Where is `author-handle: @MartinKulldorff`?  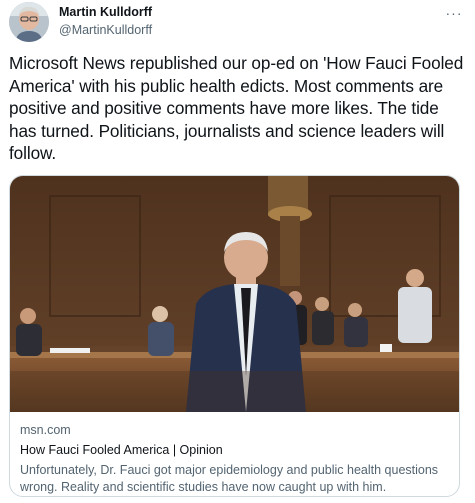 author-handle: @MartinKulldorff is located at coordinates (105, 30).